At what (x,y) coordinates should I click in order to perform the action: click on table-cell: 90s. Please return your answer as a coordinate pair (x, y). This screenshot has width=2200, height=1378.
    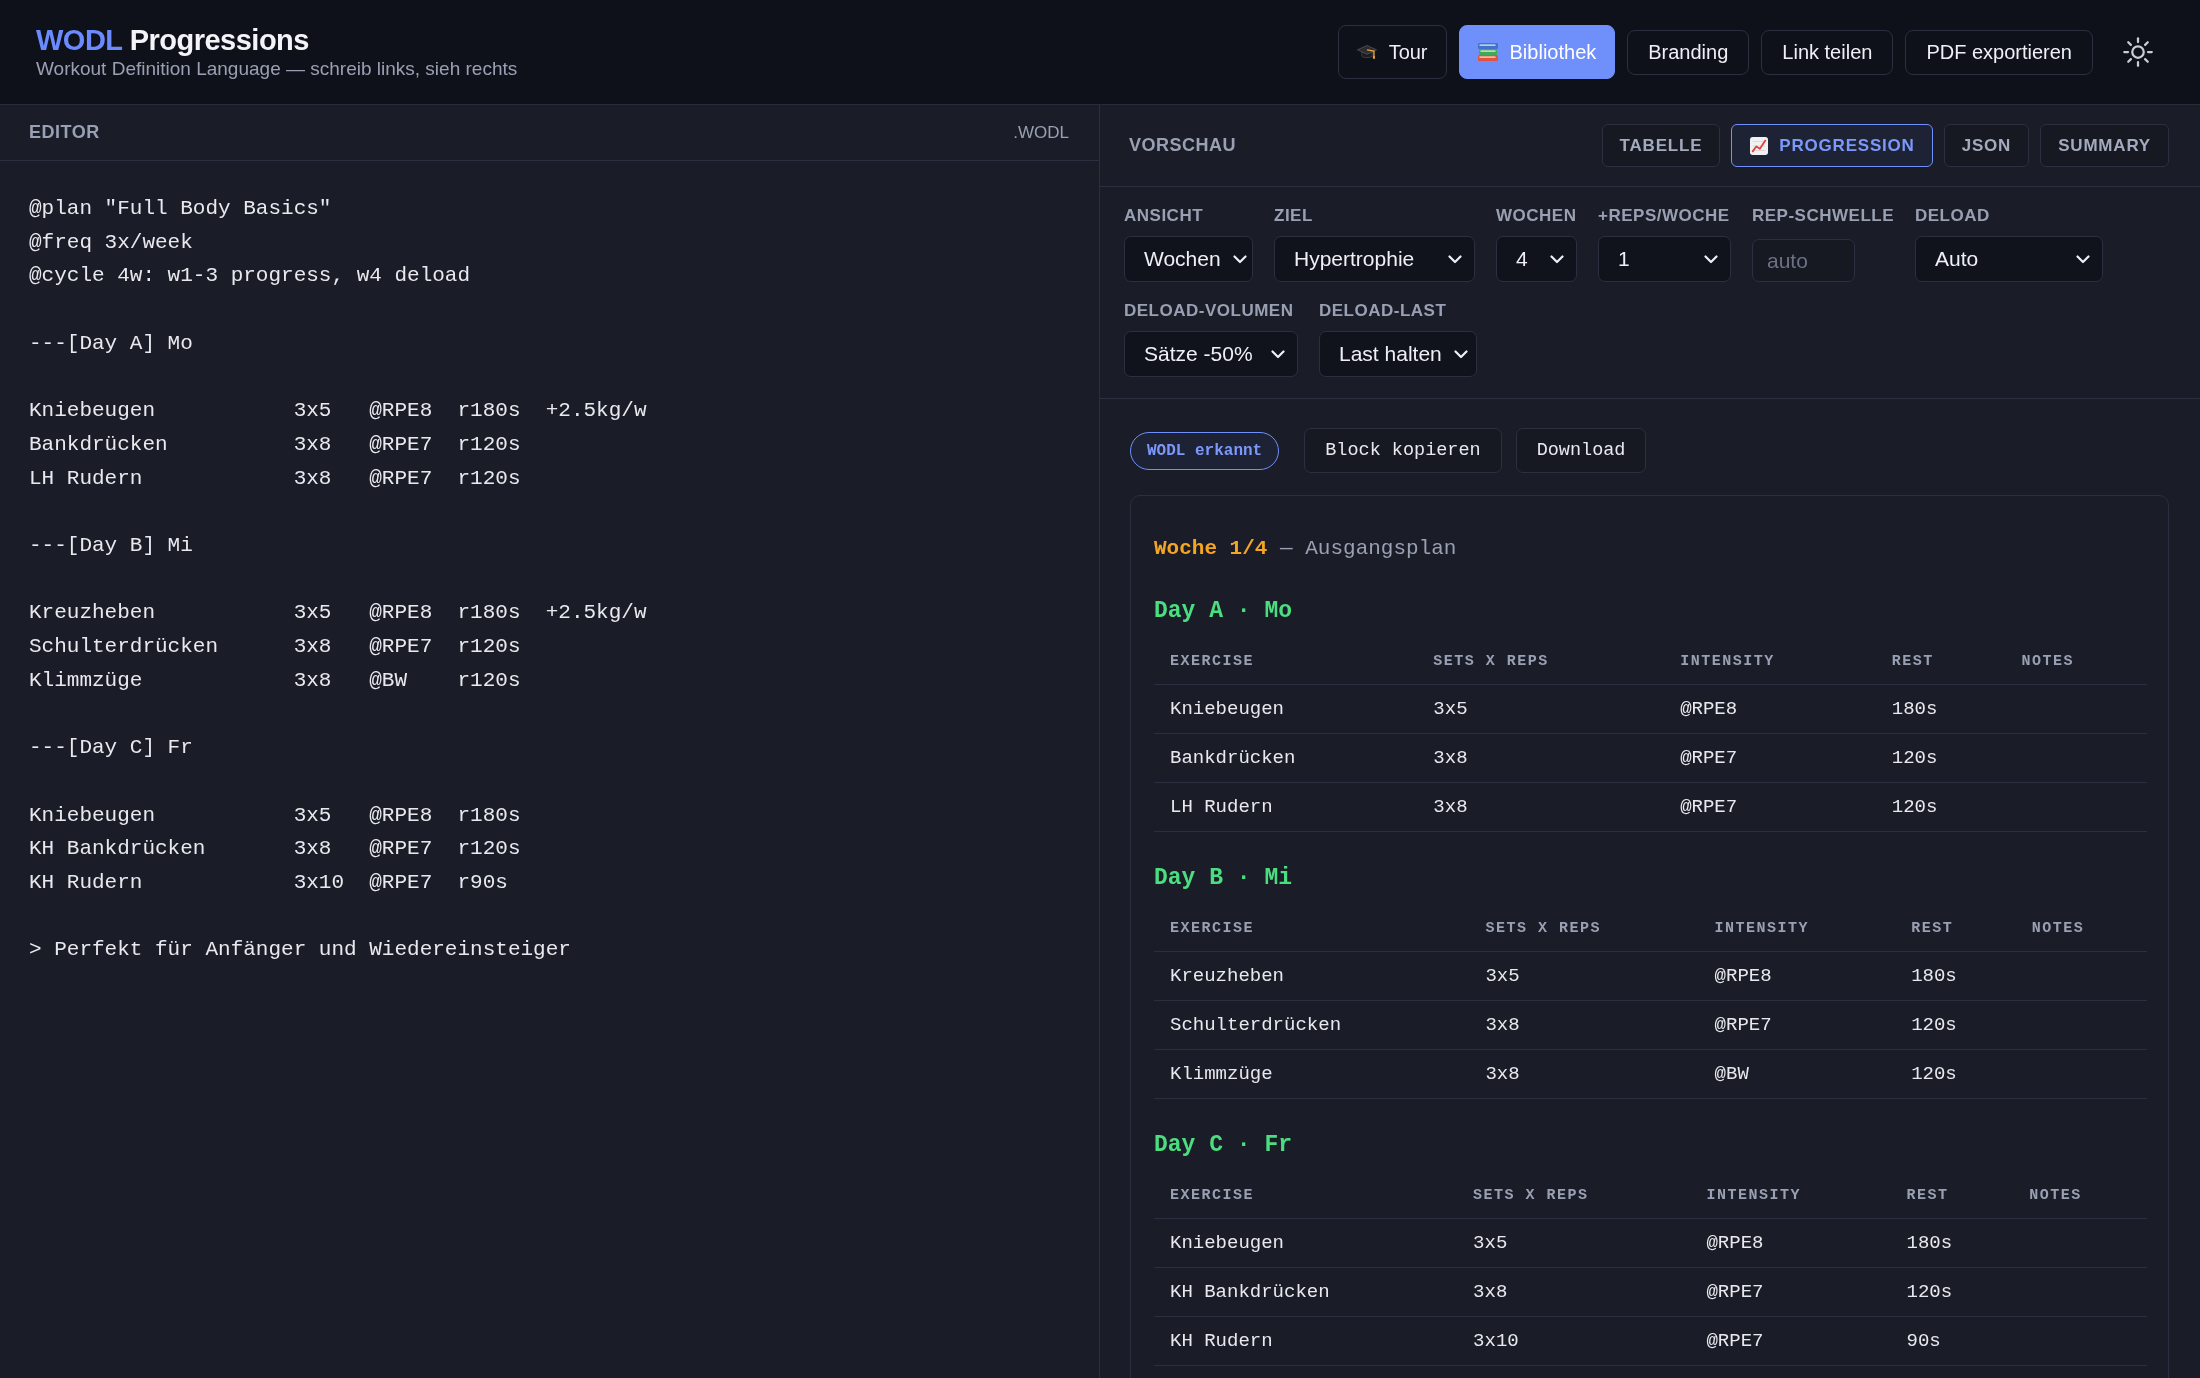
    Looking at the image, I should click on (1952, 1341).